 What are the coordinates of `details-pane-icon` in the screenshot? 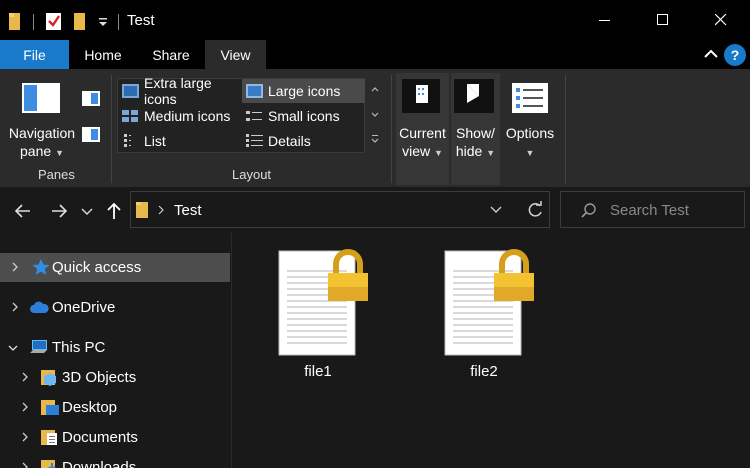 It's located at (91, 134).